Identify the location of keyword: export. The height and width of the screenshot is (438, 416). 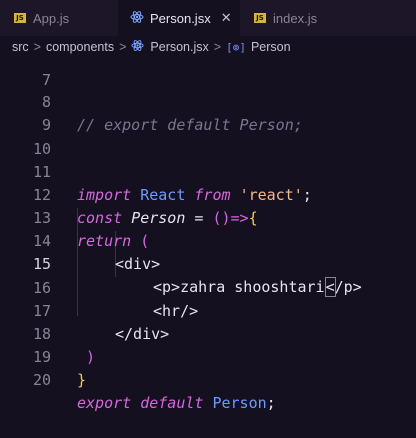
(104, 403).